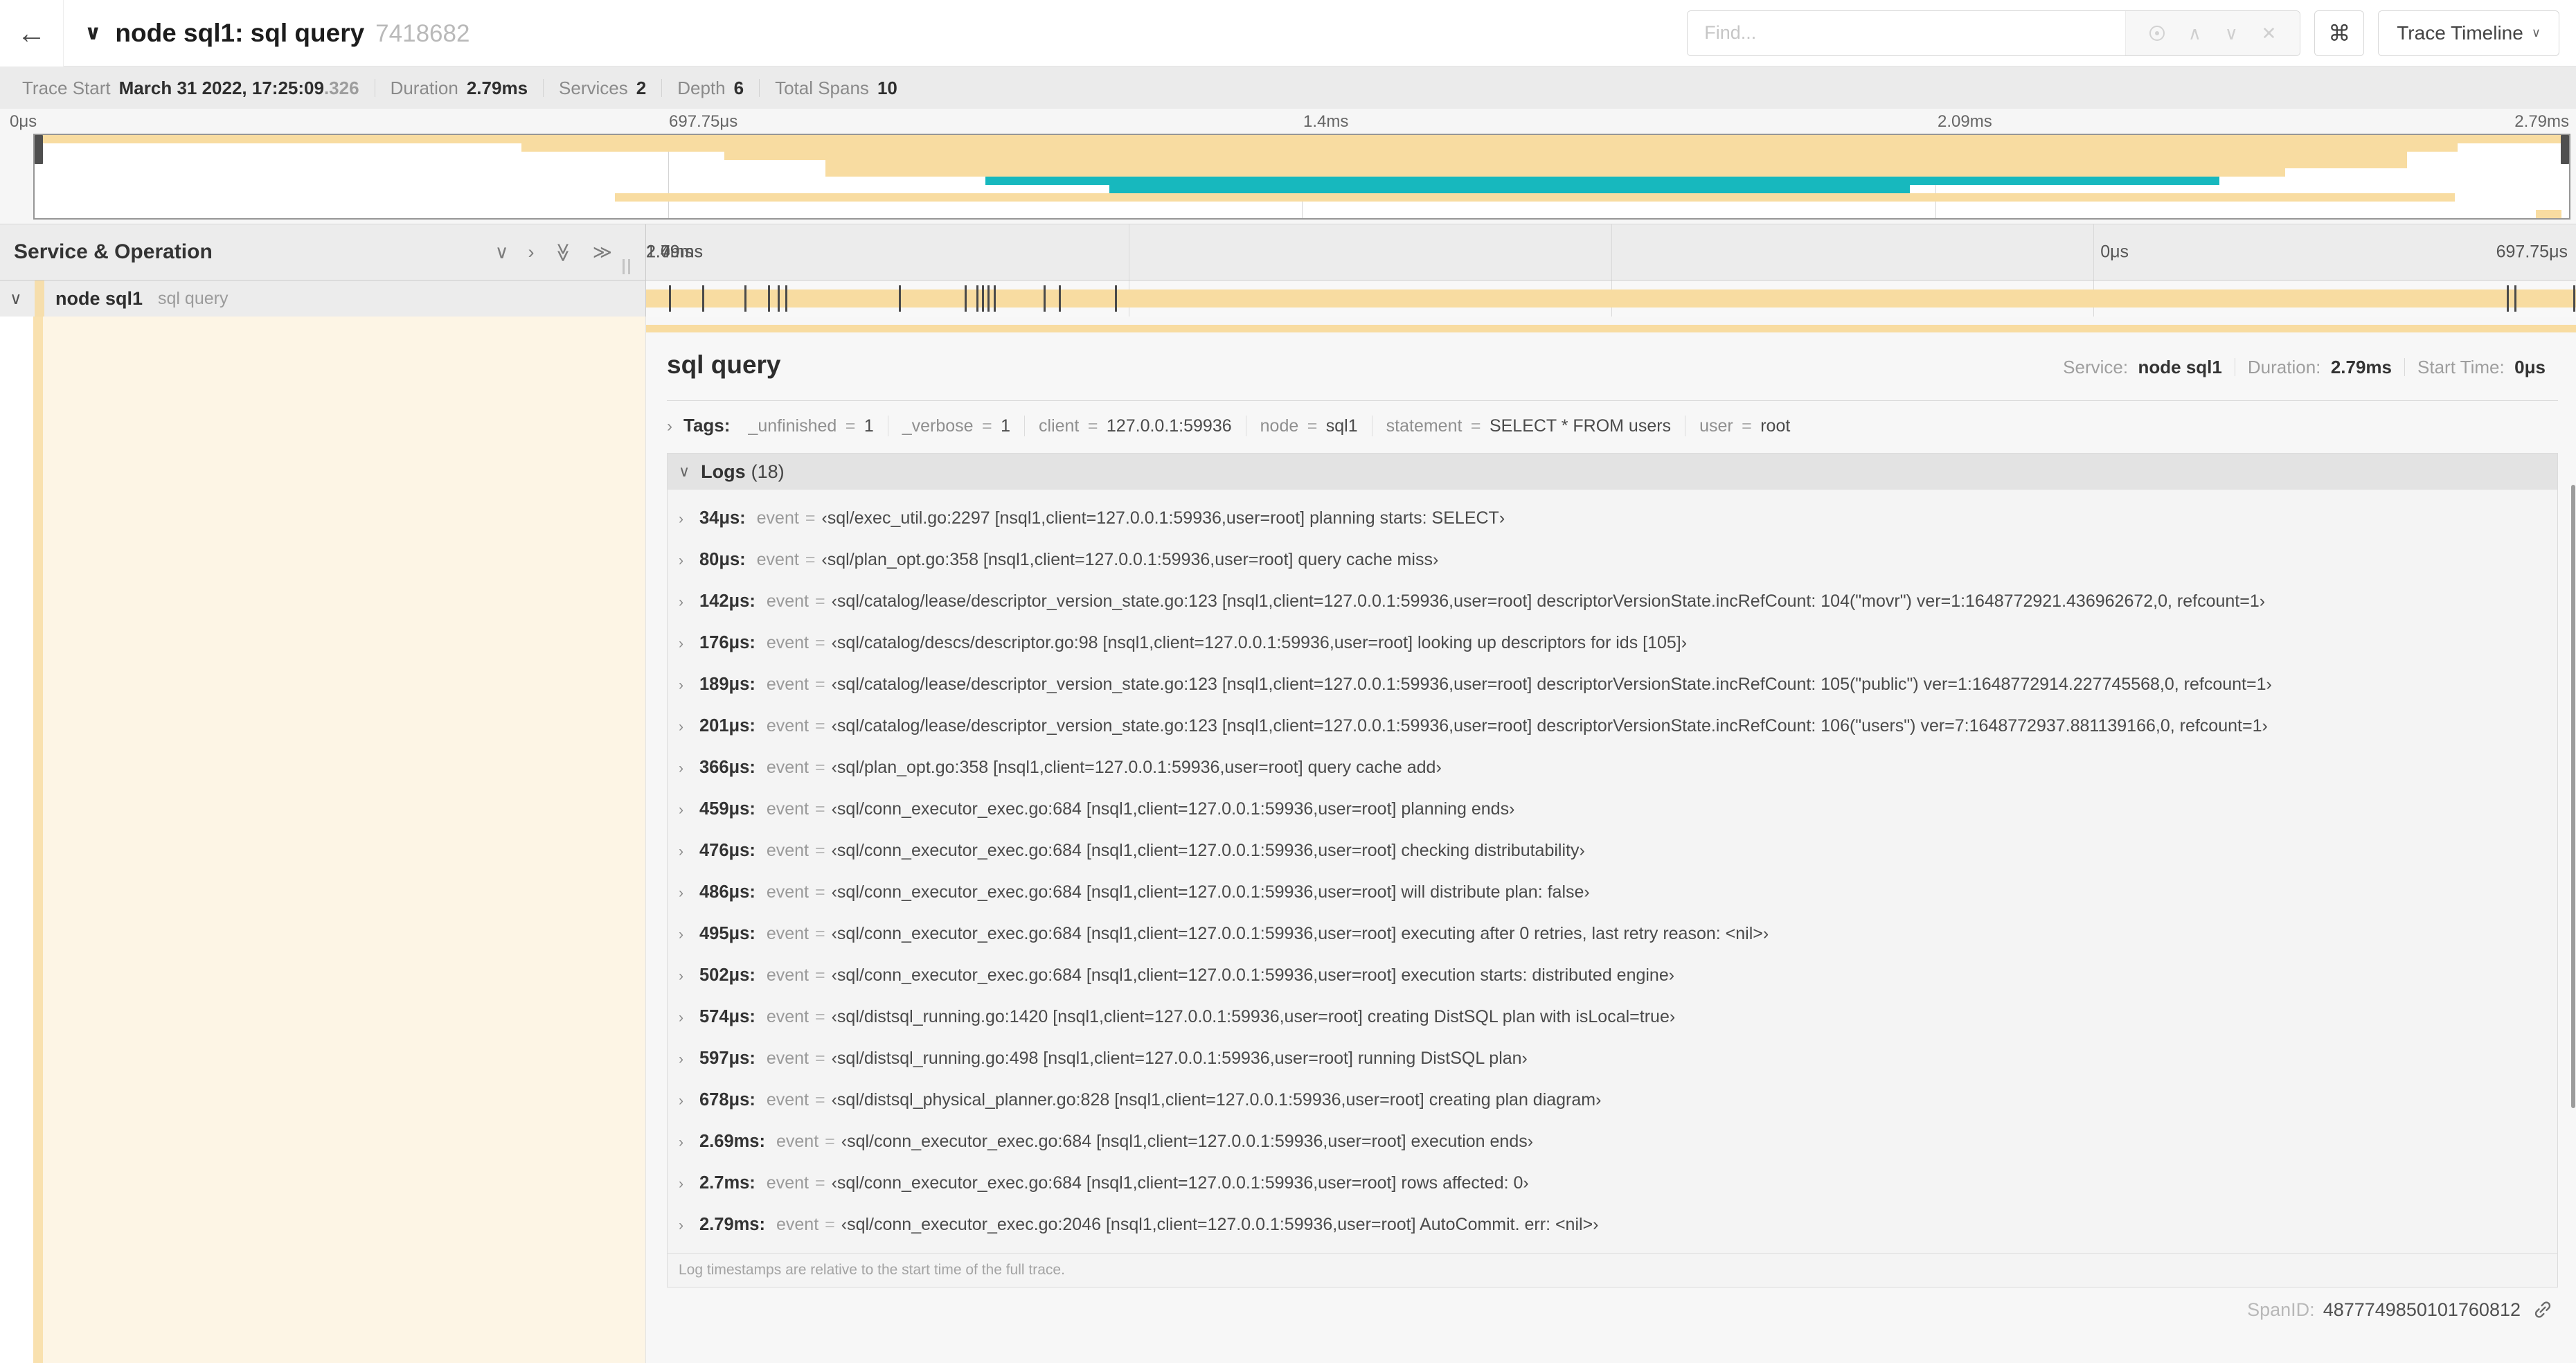 Image resolution: width=2576 pixels, height=1363 pixels. Describe the element at coordinates (32, 33) in the screenshot. I see `back-button: ←` at that location.